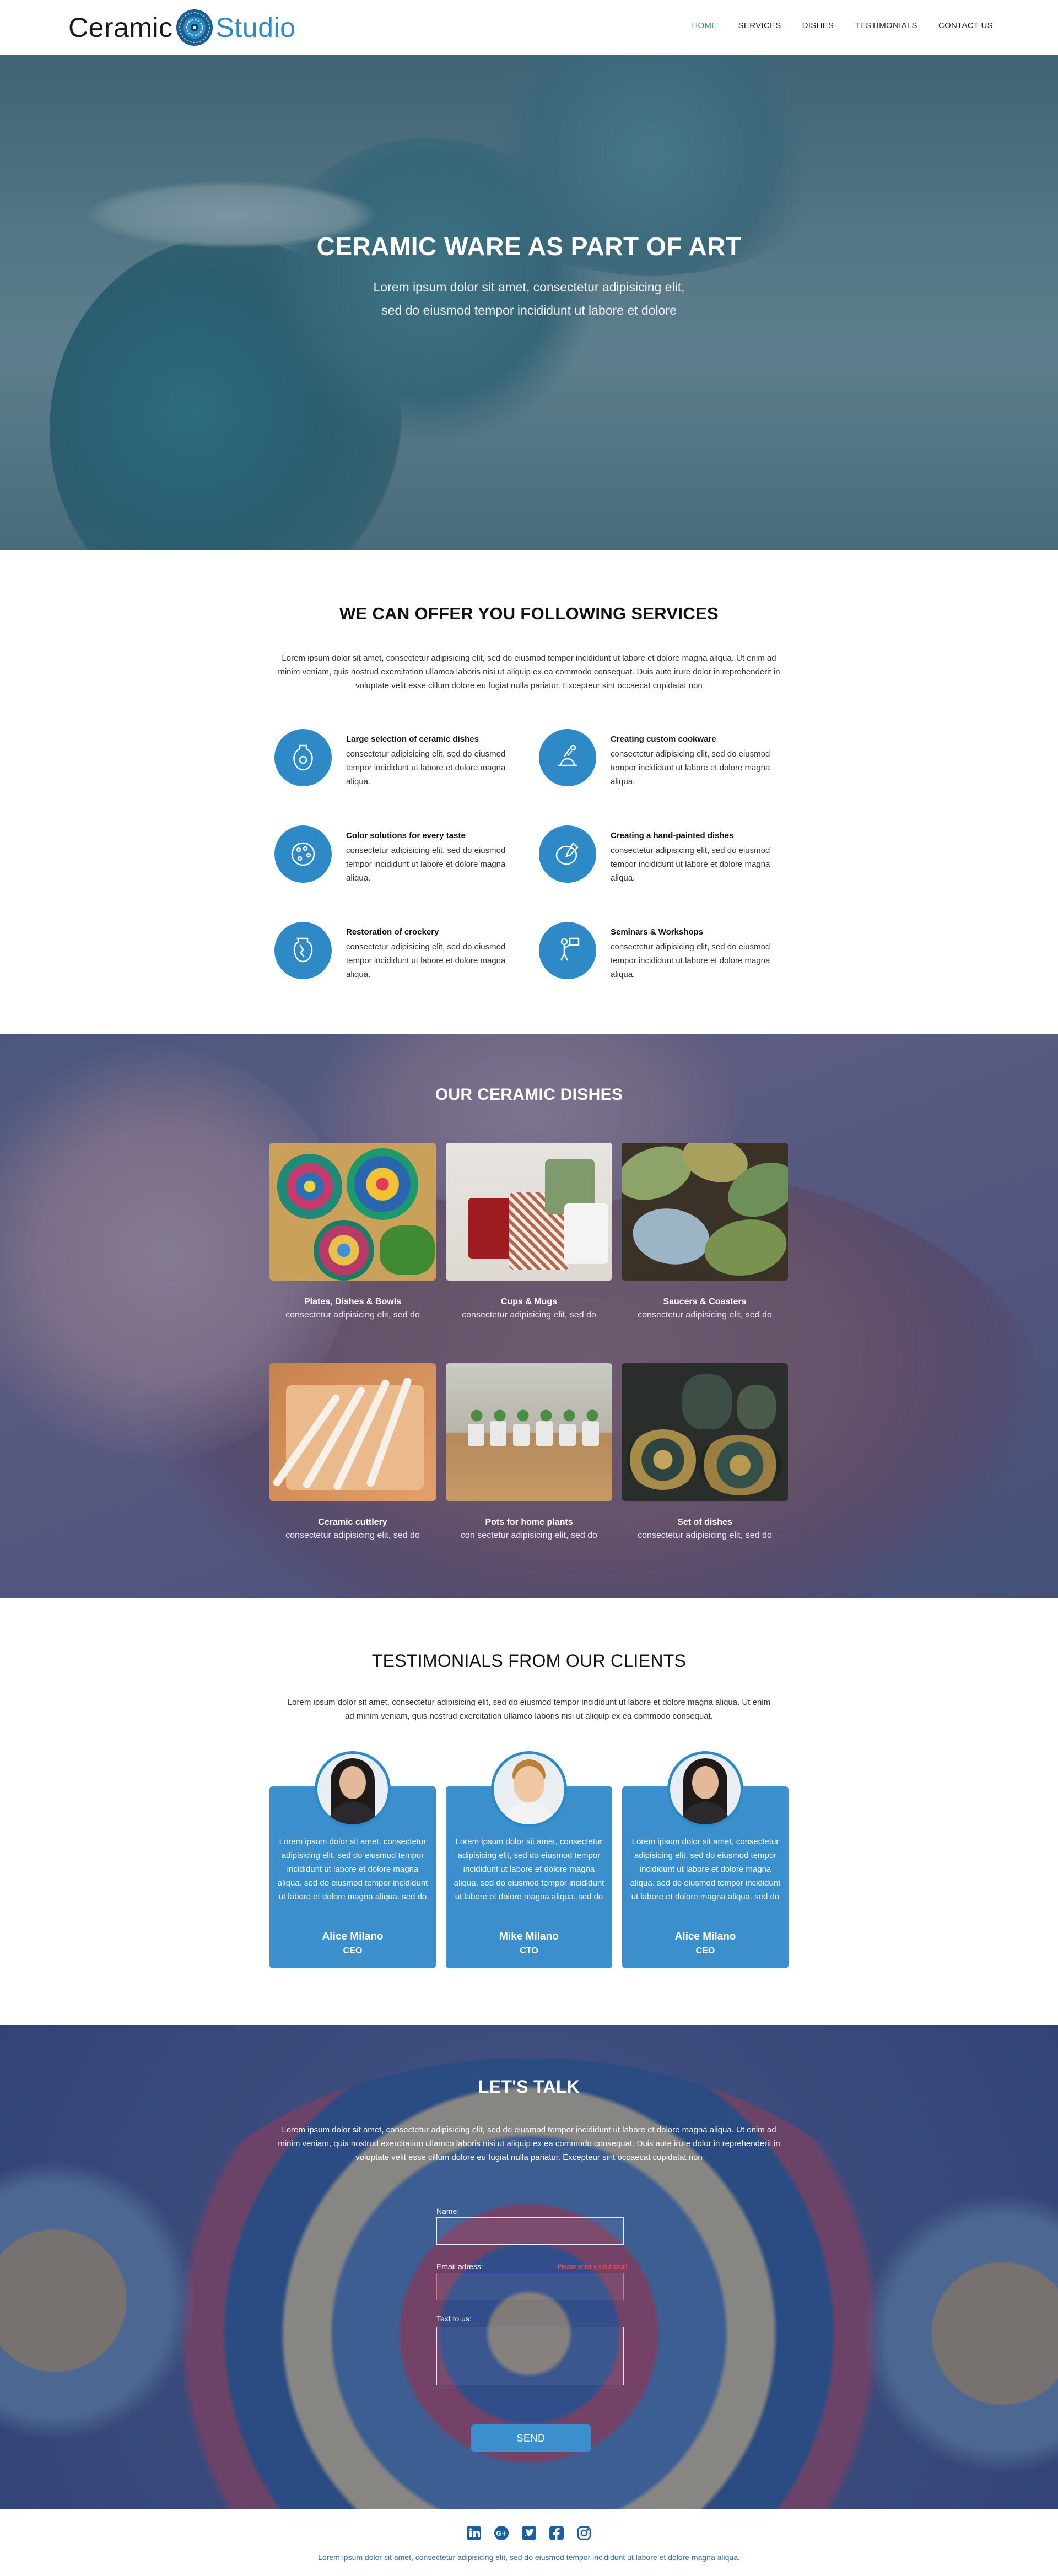 Image resolution: width=1058 pixels, height=2576 pixels. I want to click on painted-plate-icon, so click(567, 854).